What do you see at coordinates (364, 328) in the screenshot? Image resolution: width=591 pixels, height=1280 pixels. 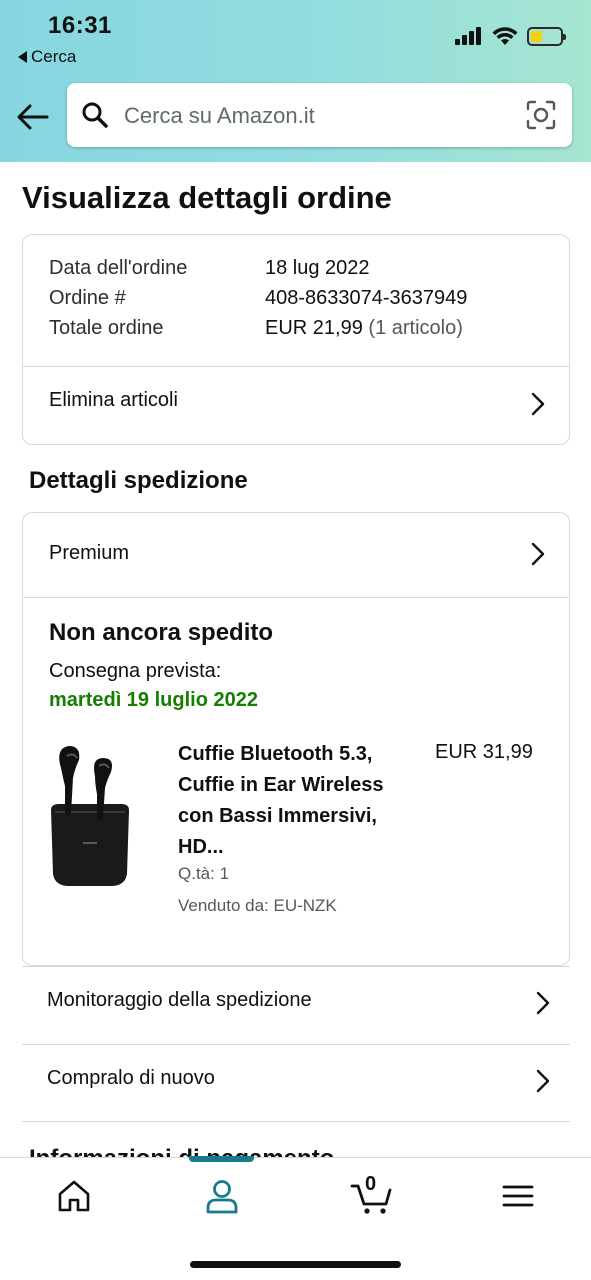 I see `order-total-value-group: EUR 21,99 (1 articolo)` at bounding box center [364, 328].